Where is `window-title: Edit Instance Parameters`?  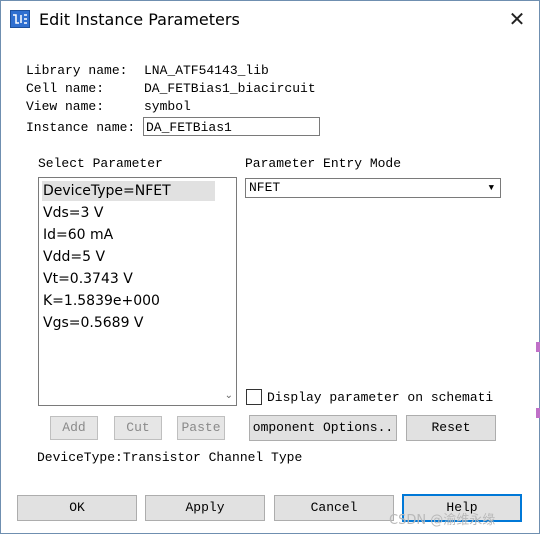 window-title: Edit Instance Parameters is located at coordinates (139, 19).